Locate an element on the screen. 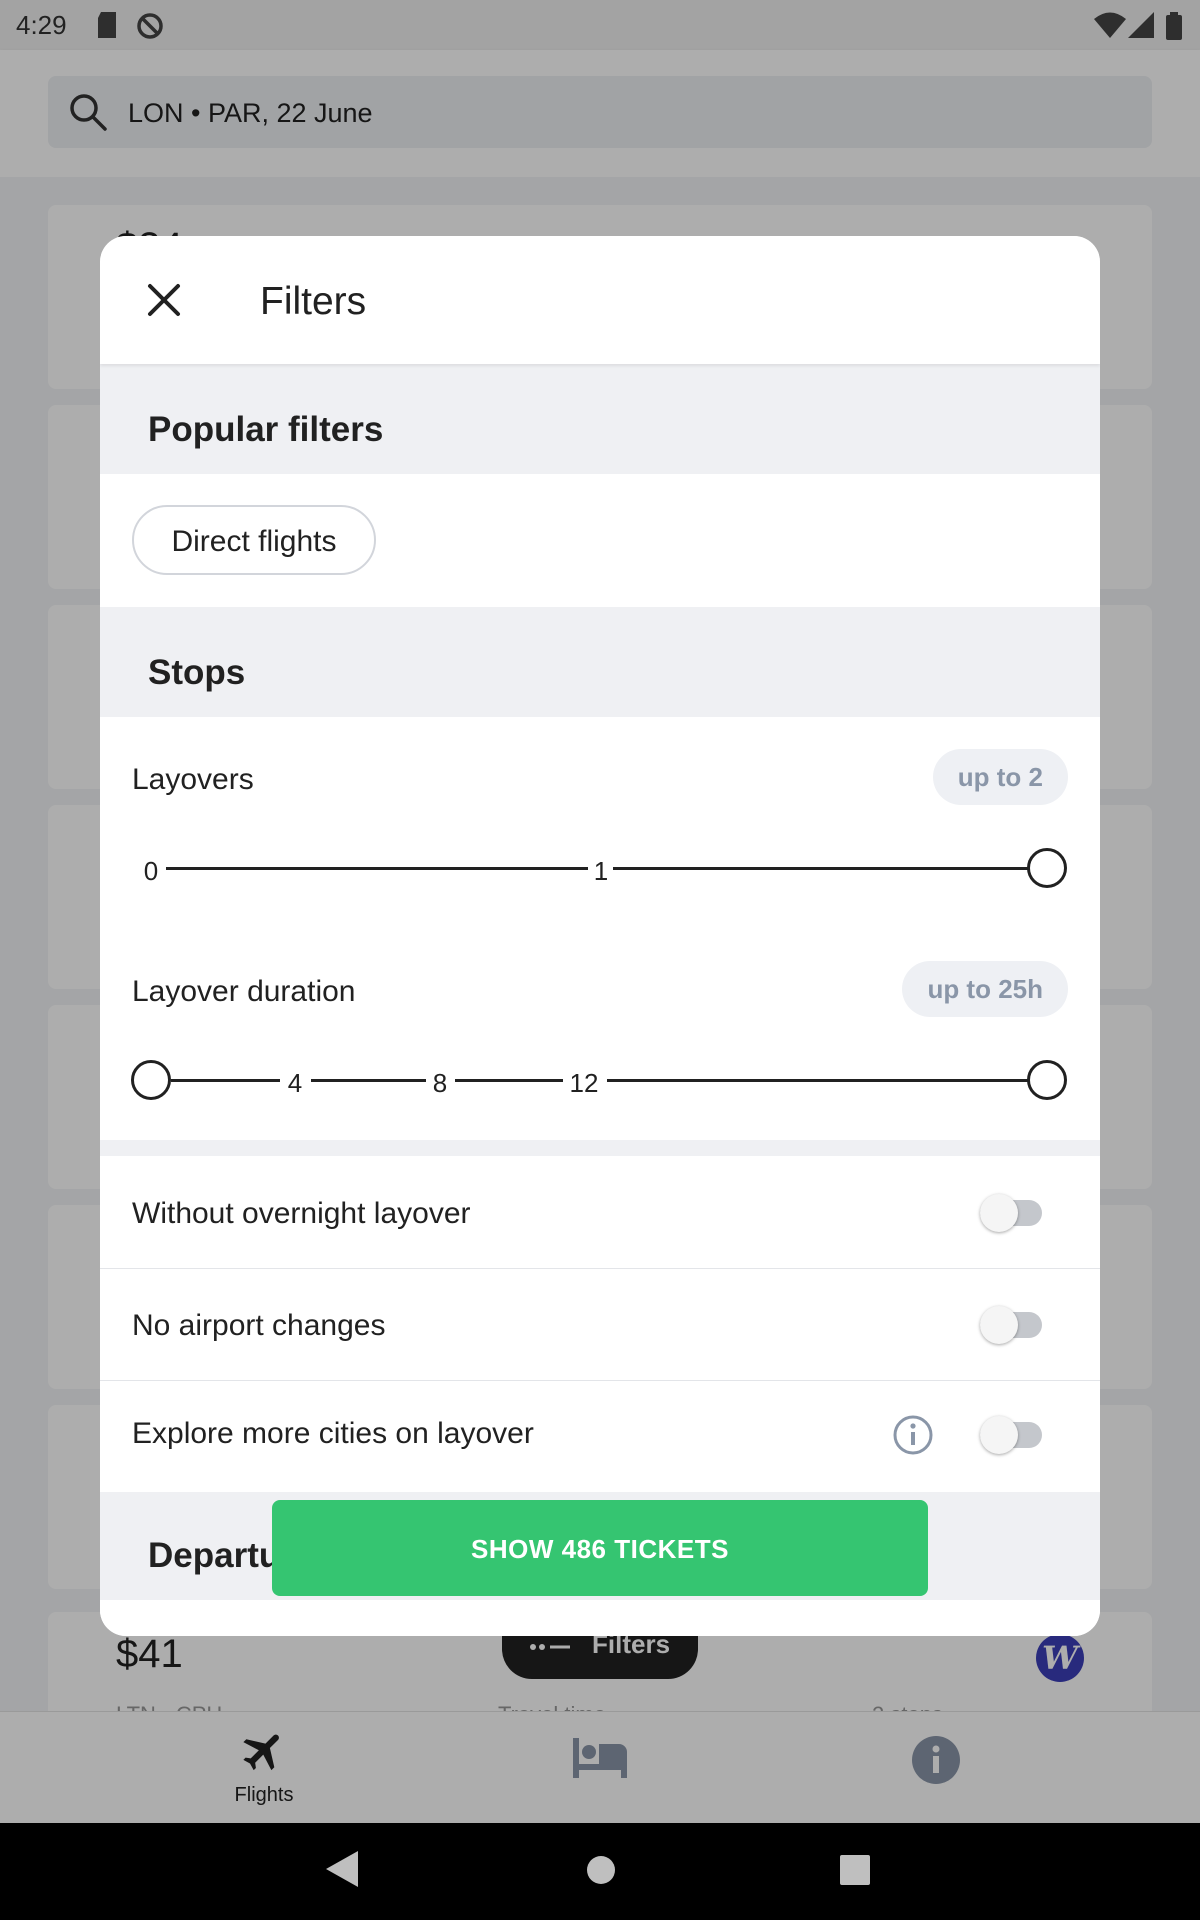  toggle-without-overnight-layover is located at coordinates (1011, 1213).